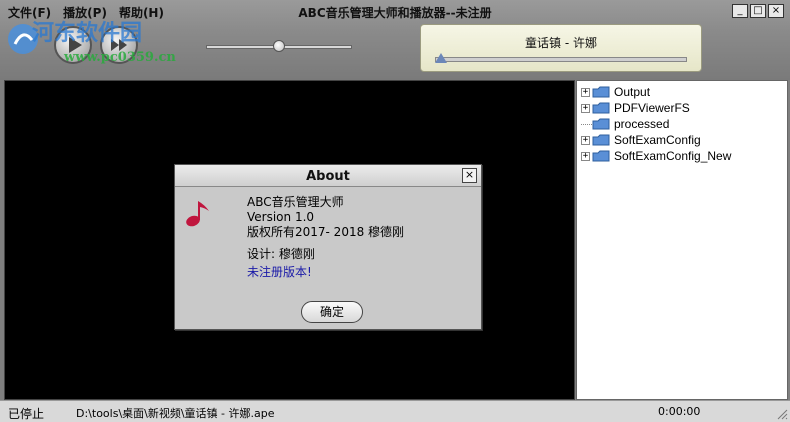 The image size is (790, 422). Describe the element at coordinates (279, 272) in the screenshot. I see `about-unregistered: 未注册版本!` at that location.